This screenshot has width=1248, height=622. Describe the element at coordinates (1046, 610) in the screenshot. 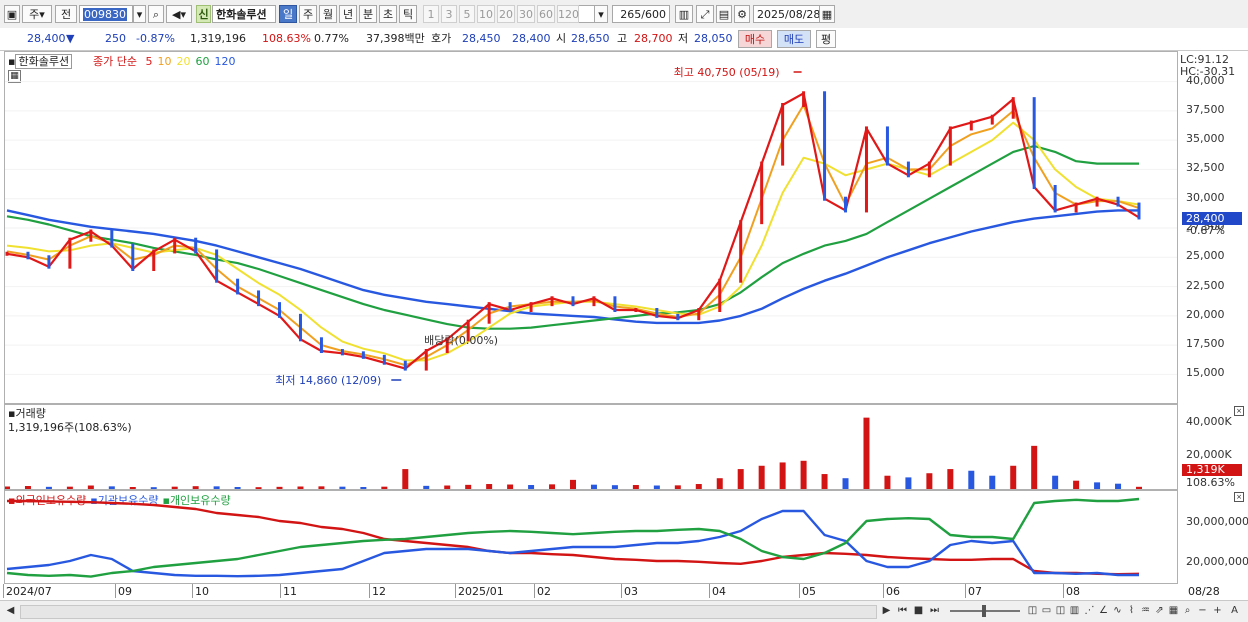

I see `box-icon: ▭` at that location.